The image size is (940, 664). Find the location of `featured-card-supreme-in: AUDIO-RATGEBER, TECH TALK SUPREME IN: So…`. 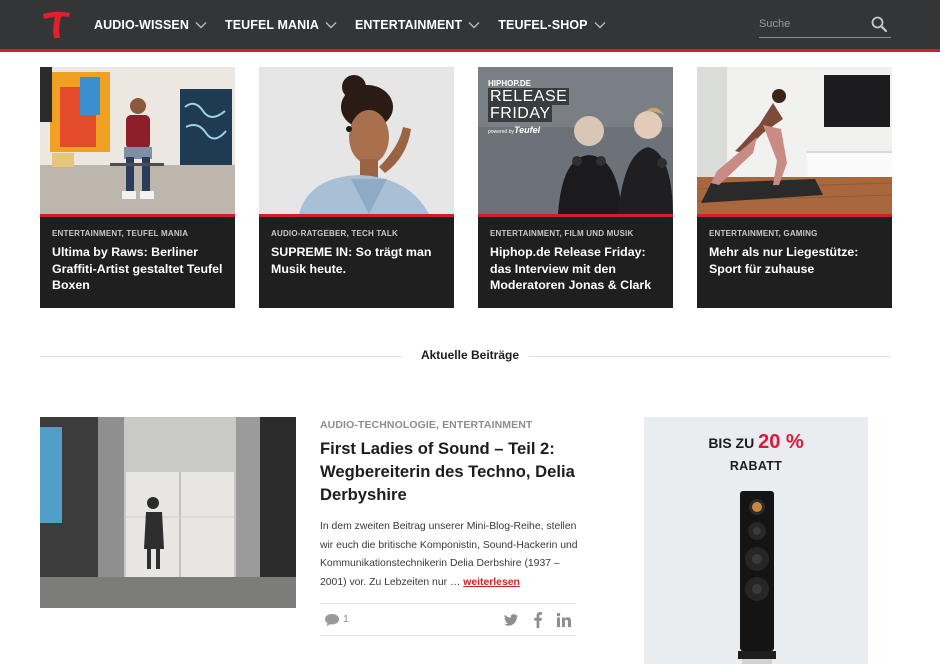

featured-card-supreme-in: AUDIO-RATGEBER, TECH TALK SUPREME IN: So… is located at coordinates (356, 187).